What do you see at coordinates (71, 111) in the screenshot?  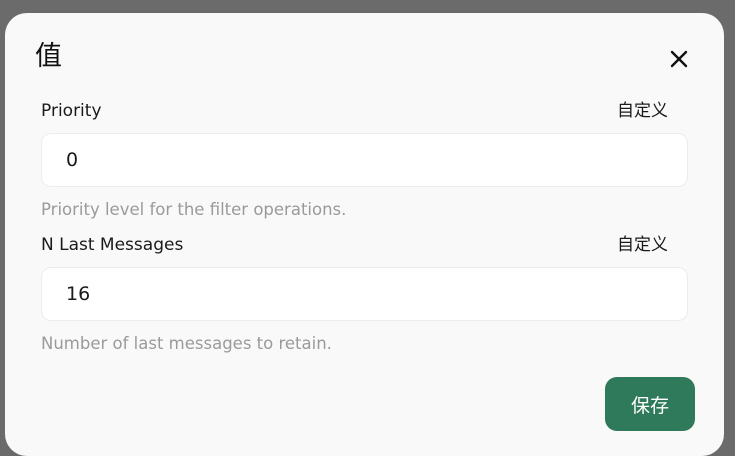 I see `priority-label: Priority` at bounding box center [71, 111].